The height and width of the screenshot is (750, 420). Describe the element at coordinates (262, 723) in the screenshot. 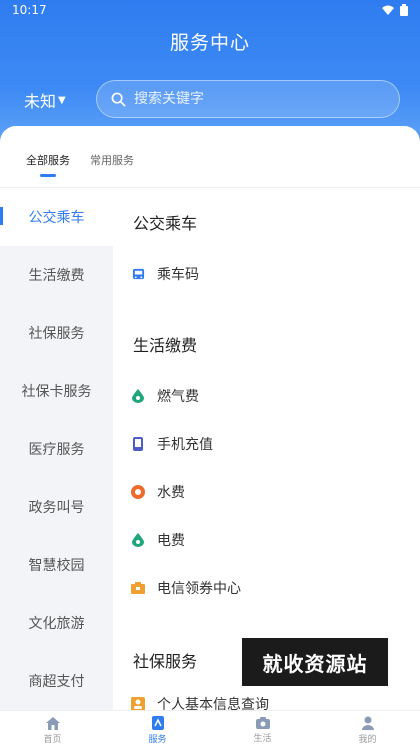

I see `life-icon` at that location.